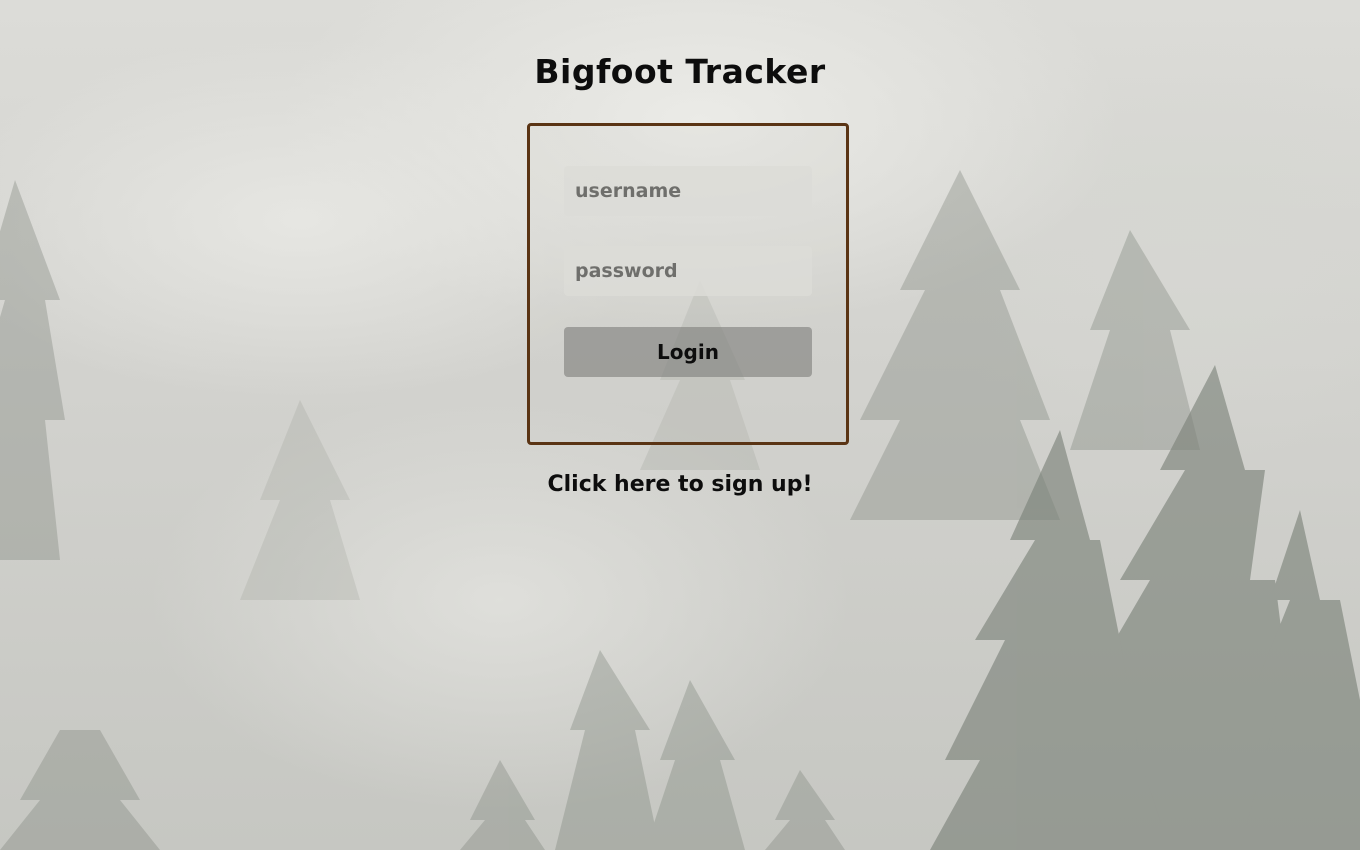 This screenshot has width=1360, height=850. I want to click on signup-link: Click here to sign up!, so click(679, 484).